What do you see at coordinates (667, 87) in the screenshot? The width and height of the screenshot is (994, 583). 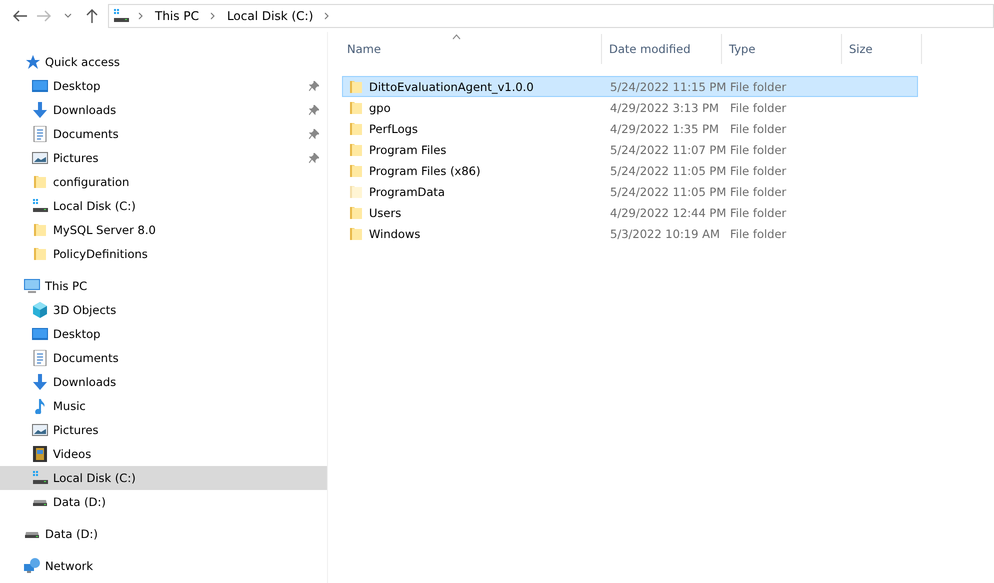 I see `date-modified: 5/24/2022 11:15 PM` at bounding box center [667, 87].